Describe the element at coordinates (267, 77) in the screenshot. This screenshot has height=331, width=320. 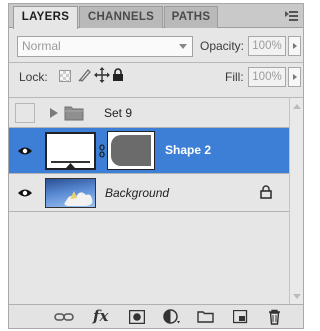
I see `fill-field: 100%` at that location.